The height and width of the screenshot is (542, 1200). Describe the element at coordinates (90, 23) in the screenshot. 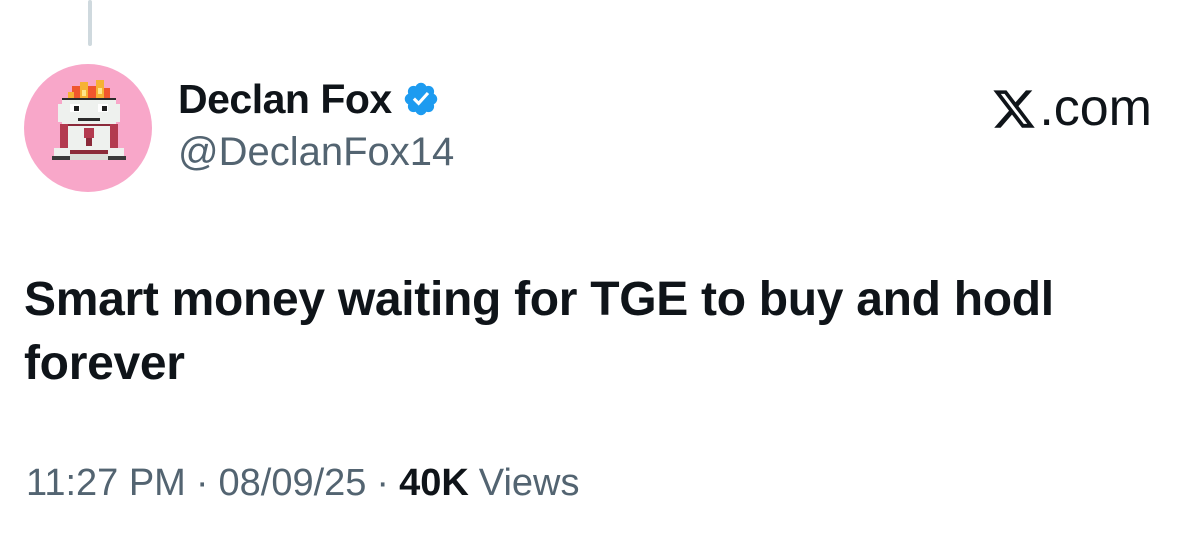

I see `thread-connector-line` at that location.